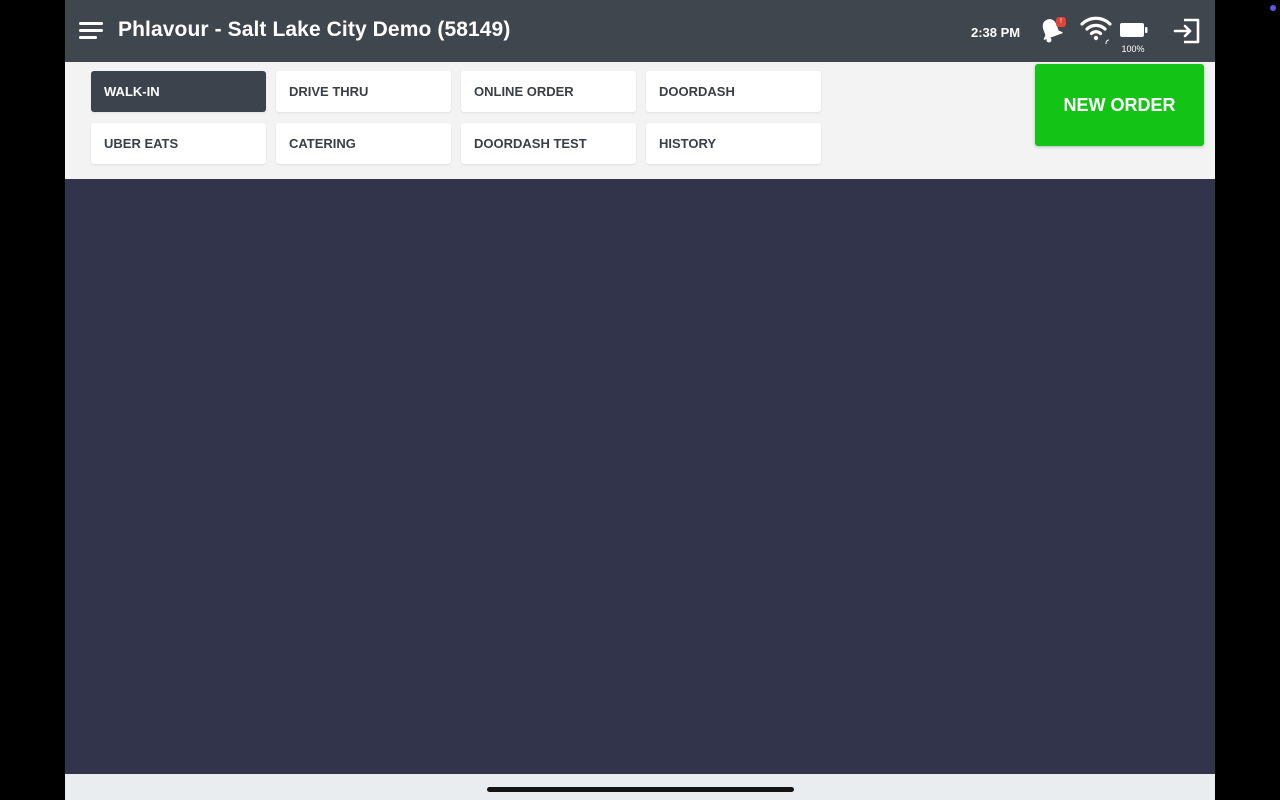 The width and height of the screenshot is (1280, 800). Describe the element at coordinates (640, 789) in the screenshot. I see `home-indicator` at that location.